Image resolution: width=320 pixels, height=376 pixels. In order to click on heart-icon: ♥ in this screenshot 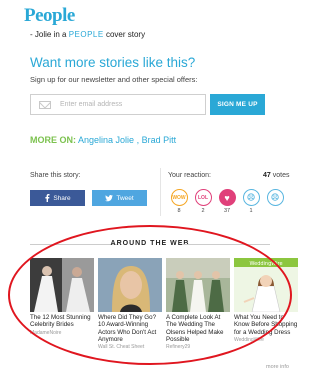, I will do `click(227, 197)`.